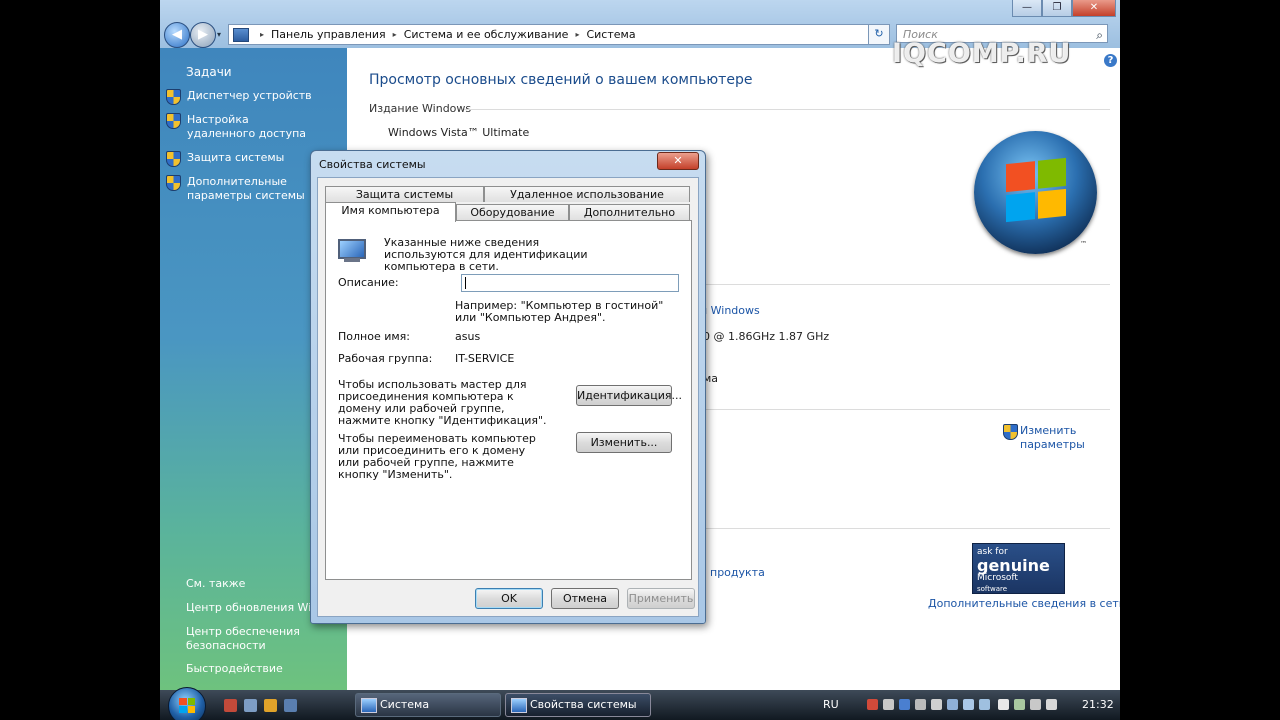 The image size is (1280, 720). Describe the element at coordinates (1057, 8) in the screenshot. I see `maximize-button: ❐` at that location.